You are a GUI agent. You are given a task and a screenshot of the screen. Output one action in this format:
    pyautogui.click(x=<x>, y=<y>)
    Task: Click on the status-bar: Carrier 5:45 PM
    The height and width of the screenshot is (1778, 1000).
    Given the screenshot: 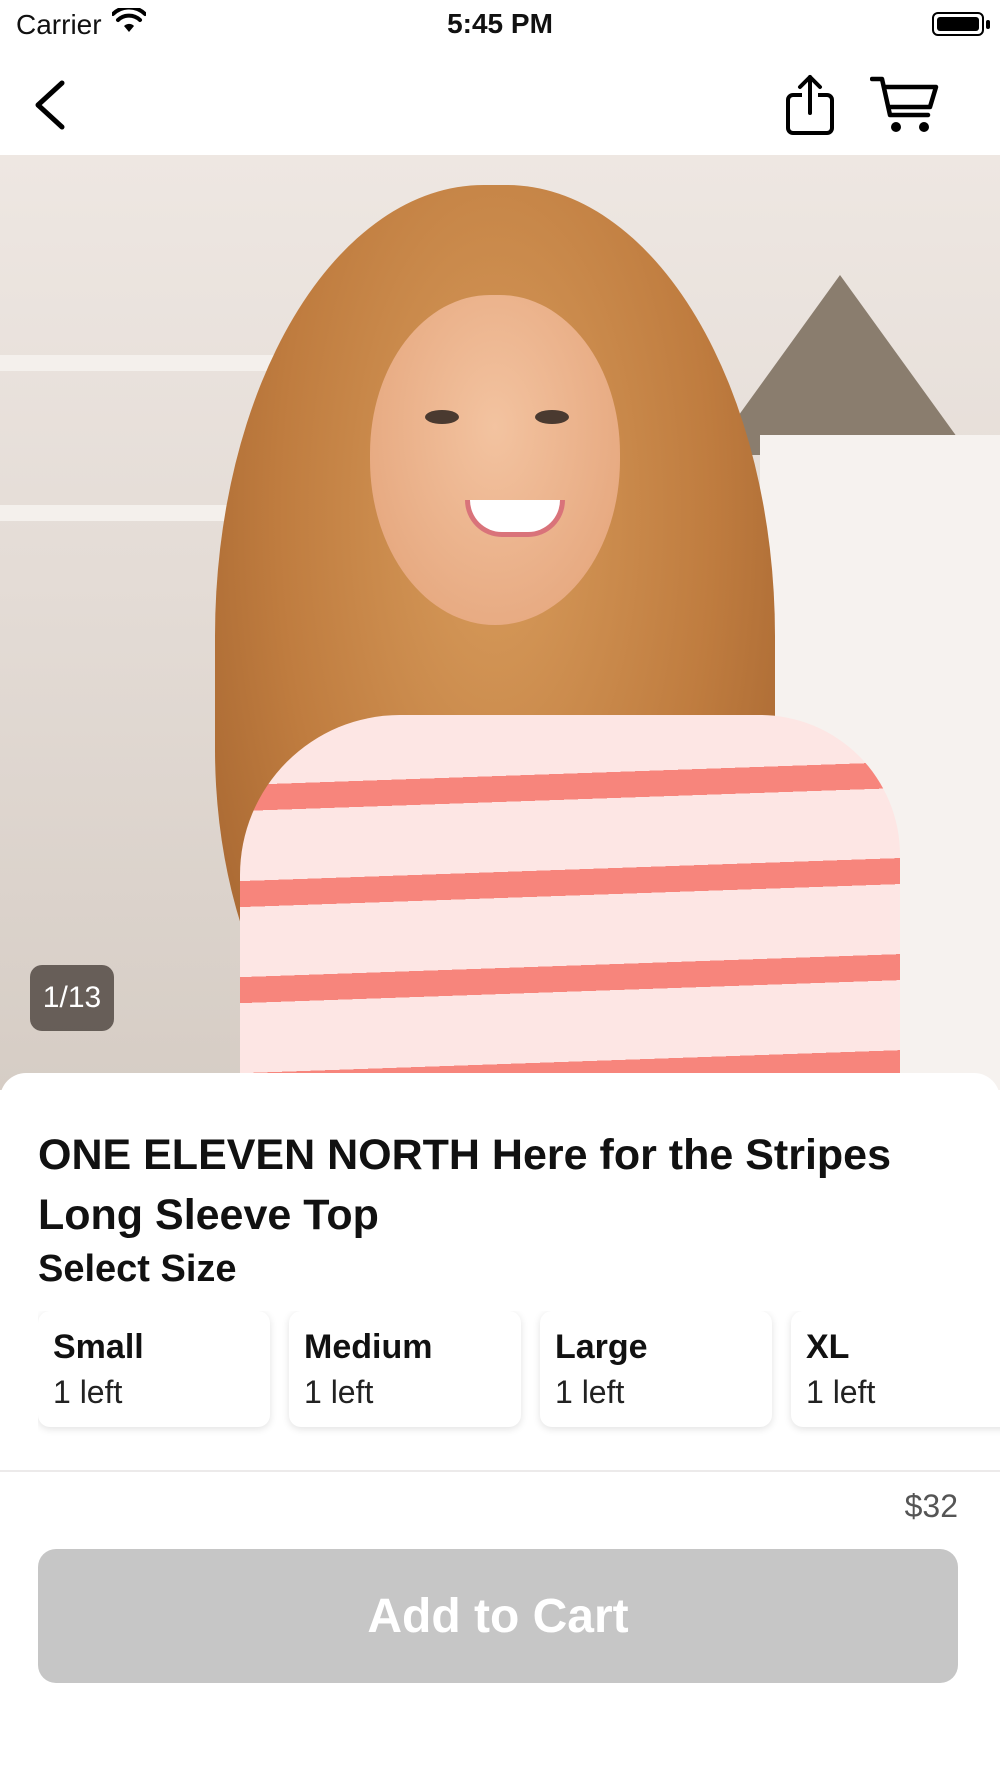 What is the action you would take?
    pyautogui.click(x=500, y=25)
    